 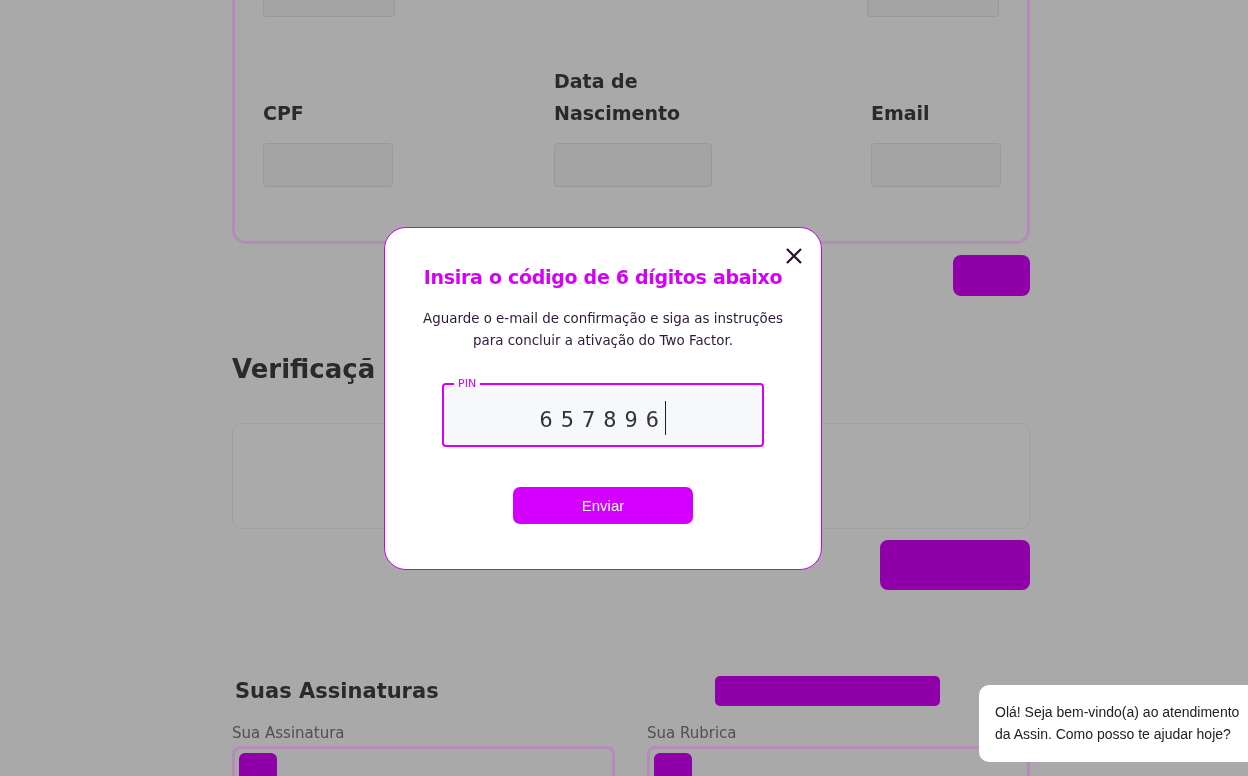 What do you see at coordinates (692, 733) in the screenshot?
I see `panel-label: Sua Rubrica` at bounding box center [692, 733].